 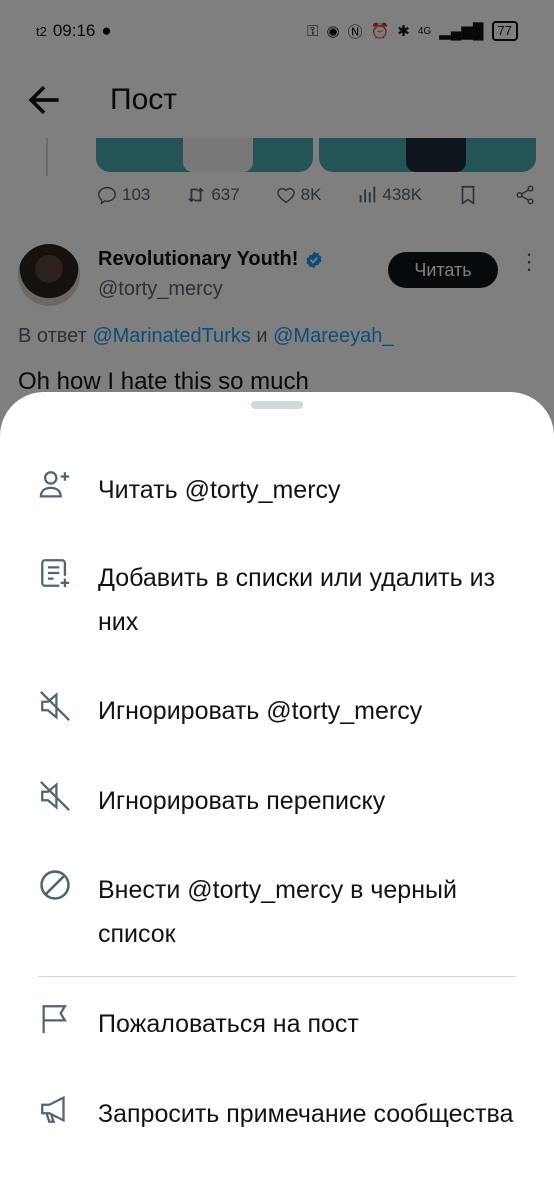 What do you see at coordinates (219, 490) in the screenshot?
I see `menu-item-label: Читать @torty_mercy` at bounding box center [219, 490].